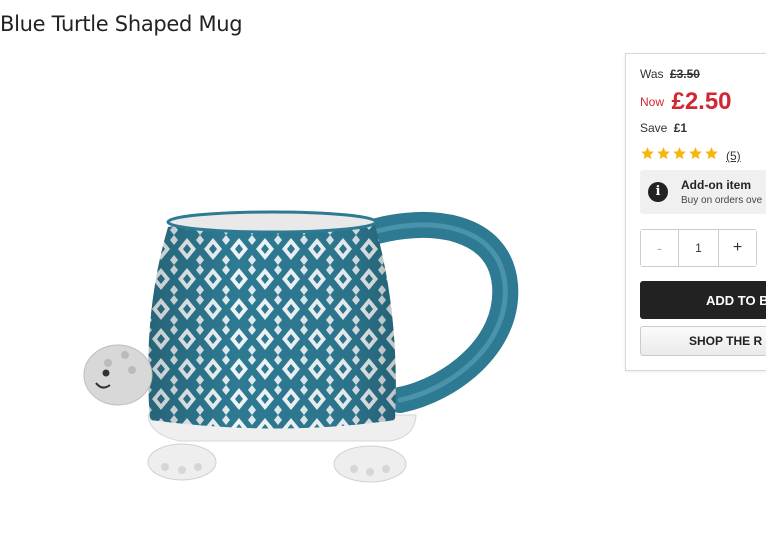  What do you see at coordinates (722, 200) in the screenshot?
I see `addon-subtitle: Buy on orders ove` at bounding box center [722, 200].